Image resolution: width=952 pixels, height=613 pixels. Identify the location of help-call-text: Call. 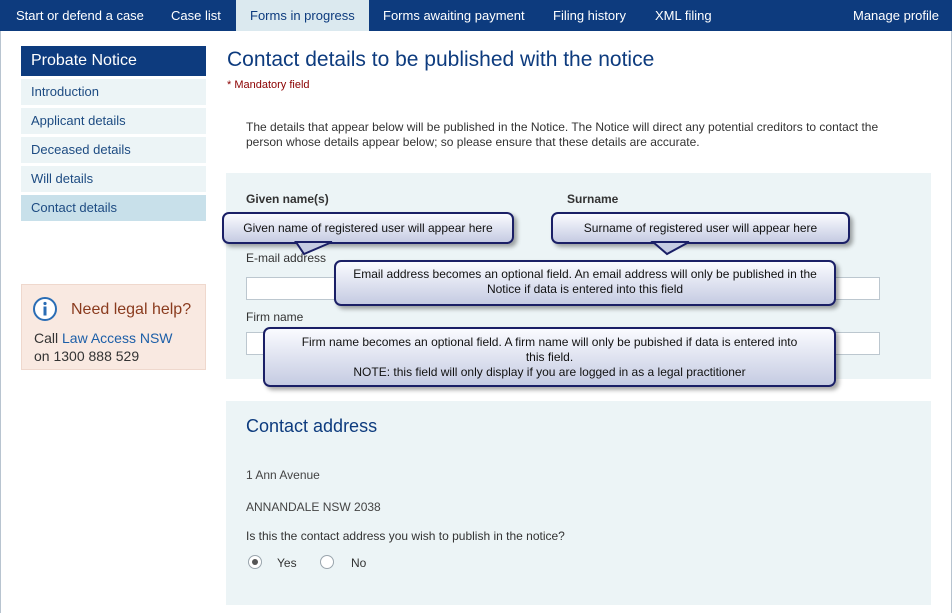
(46, 338).